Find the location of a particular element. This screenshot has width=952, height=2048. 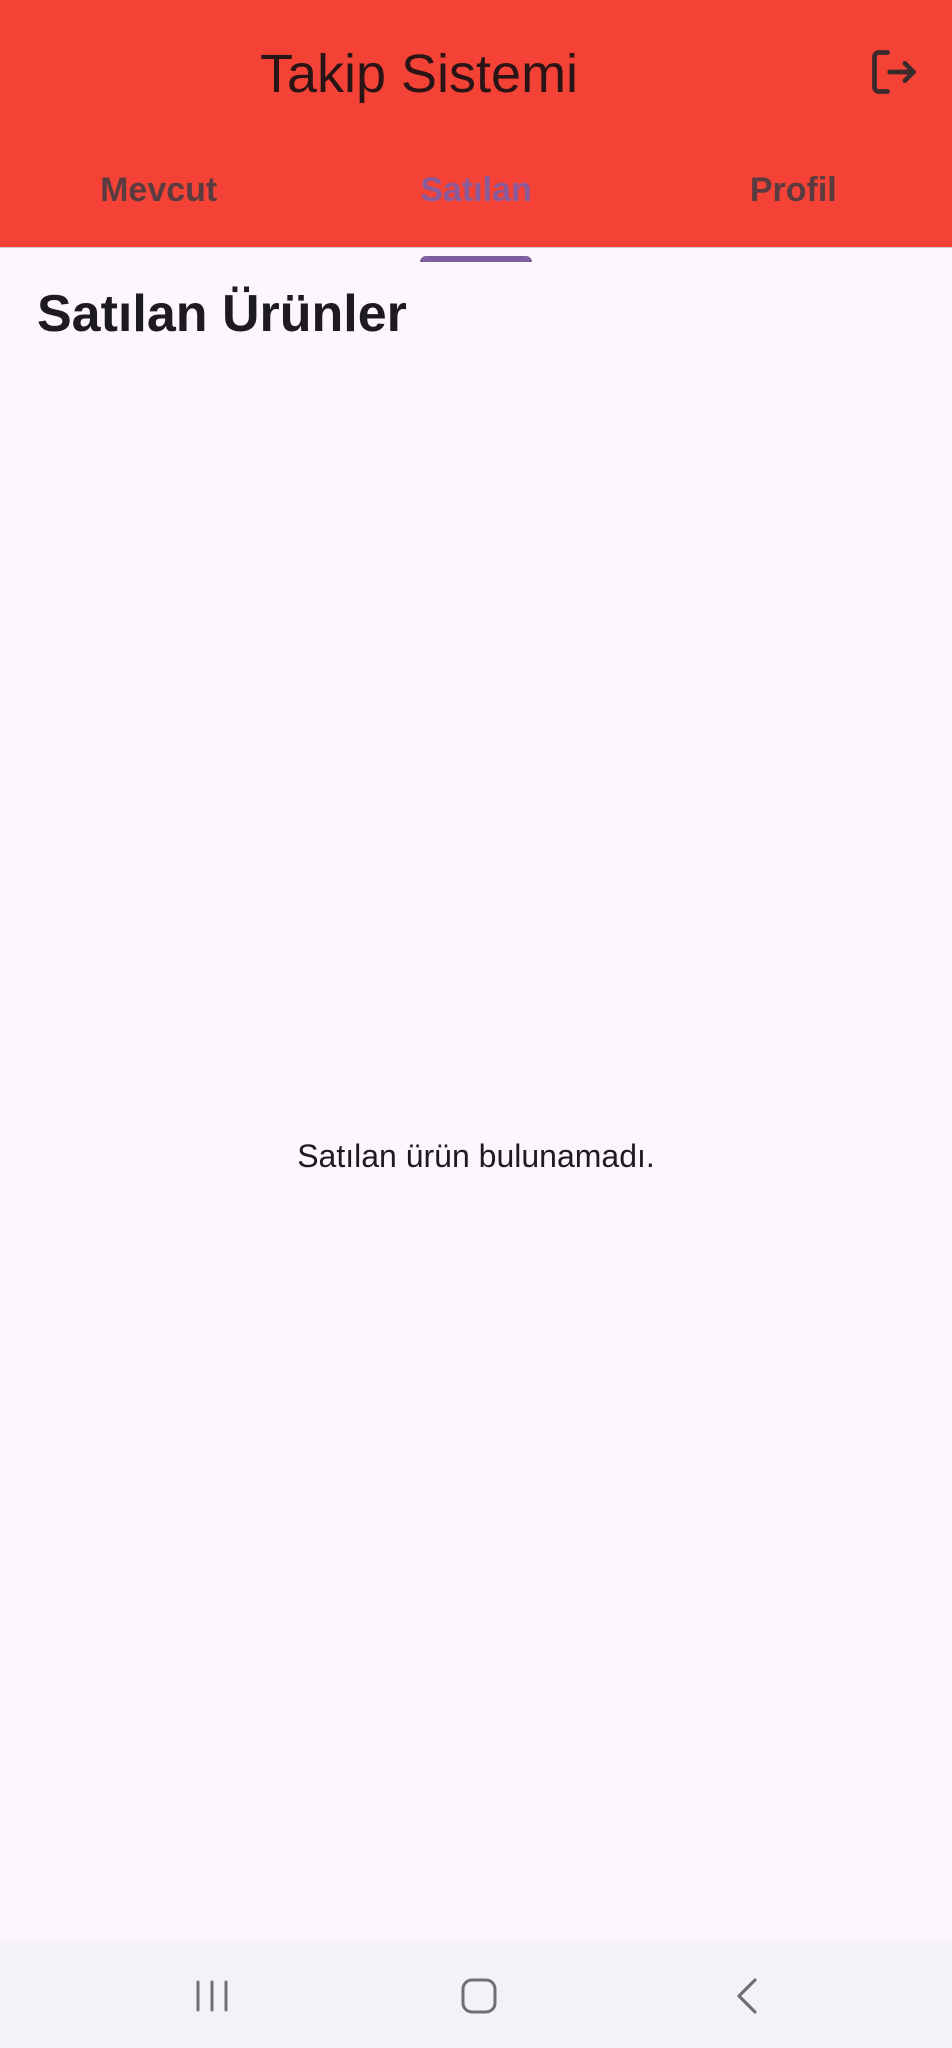

home-button is located at coordinates (479, 1996).